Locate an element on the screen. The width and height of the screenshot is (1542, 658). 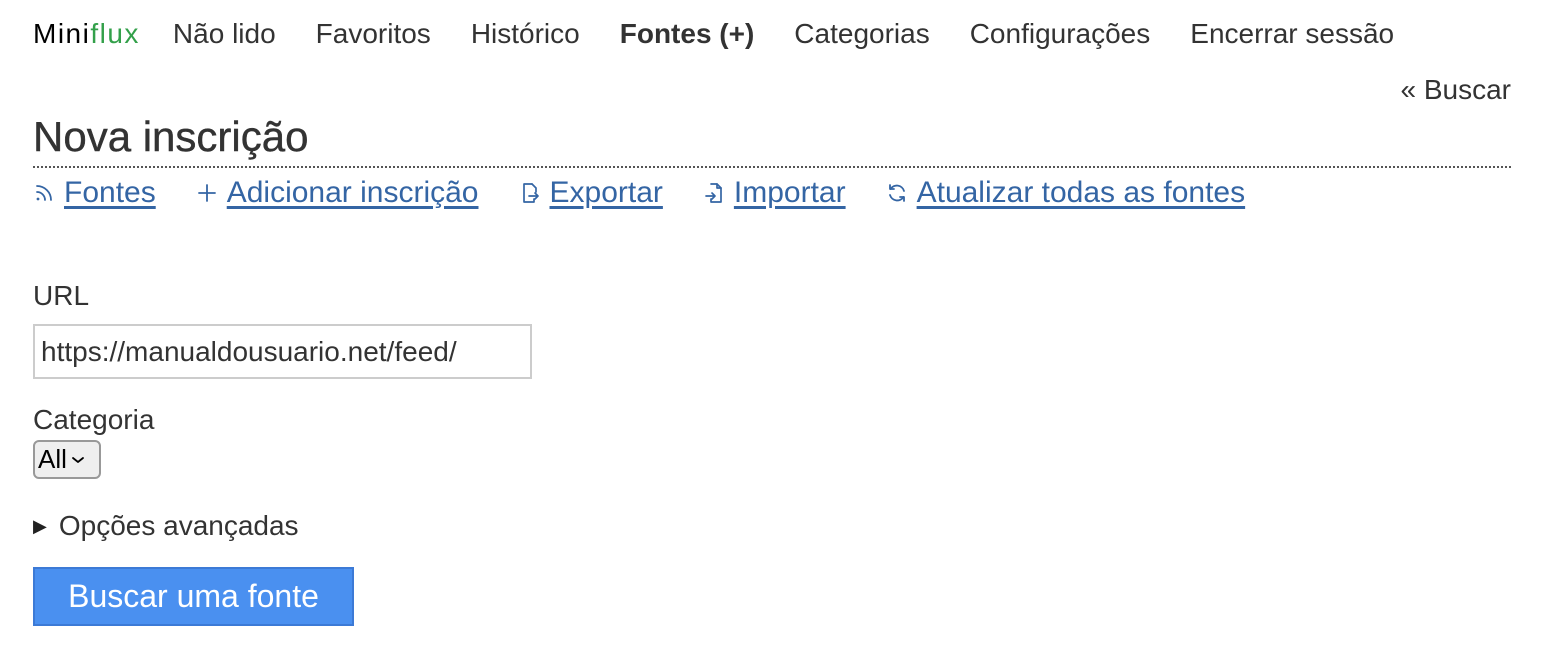
url-label: URL is located at coordinates (61, 295).